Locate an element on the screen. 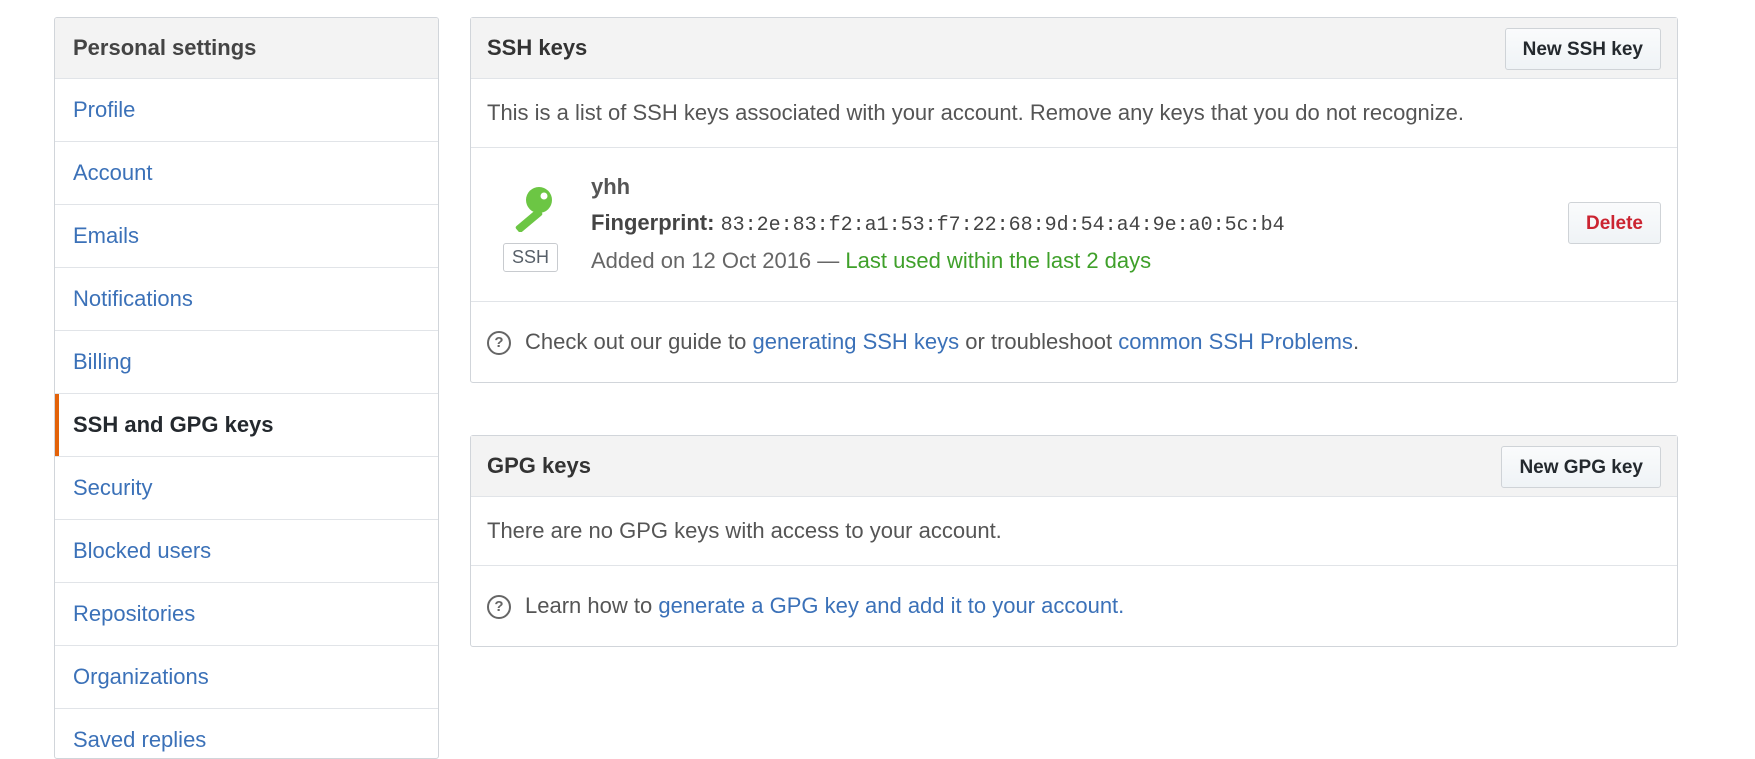 This screenshot has width=1755, height=759. ssh-help-prefix: Check out our guide to is located at coordinates (636, 341).